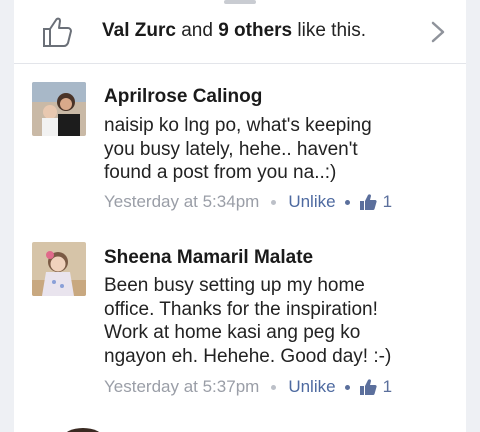 This screenshot has height=432, width=480. Describe the element at coordinates (182, 201) in the screenshot. I see `comment-timestamp: Yesterday at 5:34pm` at that location.